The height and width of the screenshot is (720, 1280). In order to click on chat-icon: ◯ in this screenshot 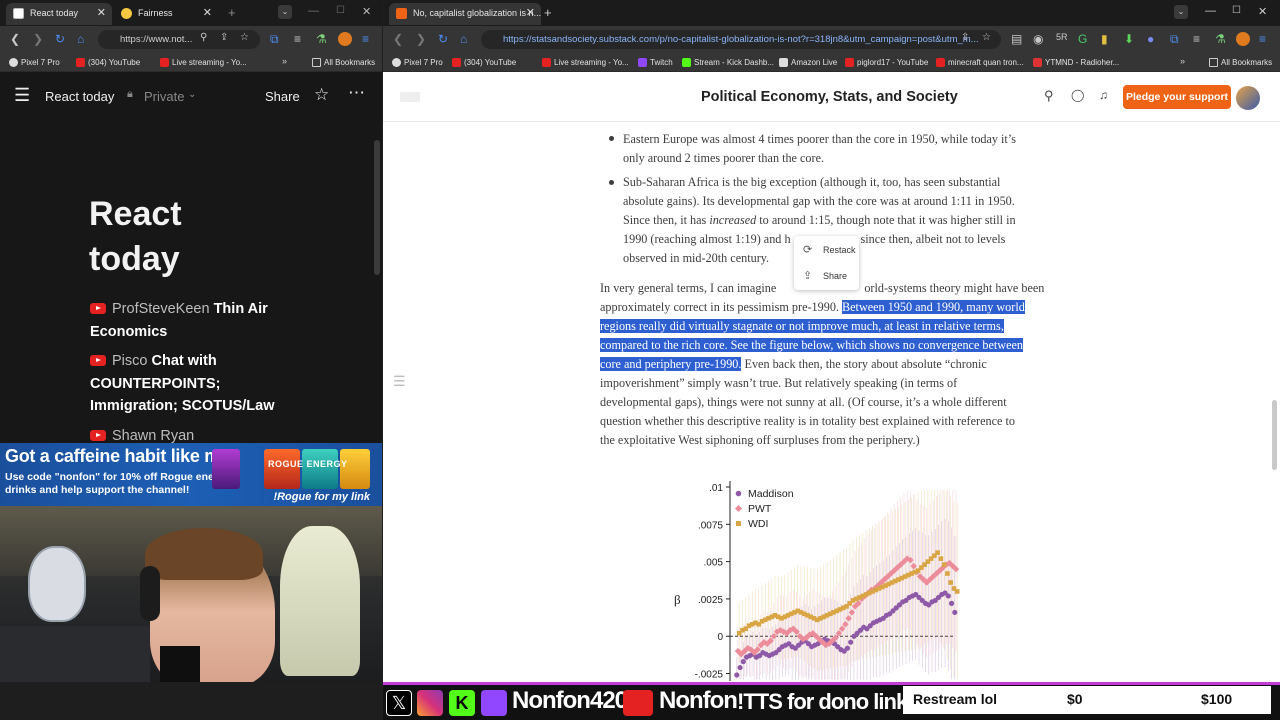, I will do `click(1077, 95)`.